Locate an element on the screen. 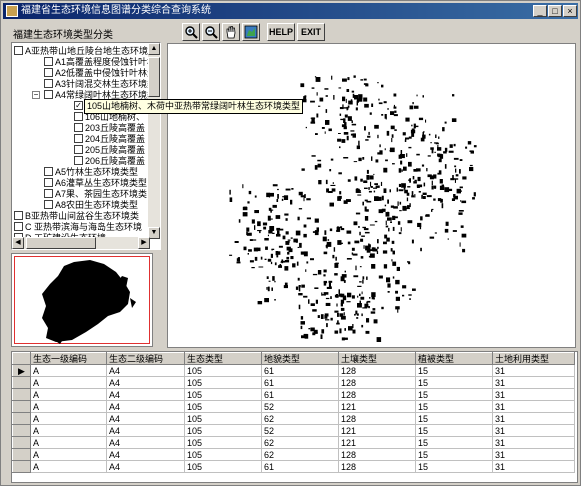  row-indicator: ▶ is located at coordinates (21, 370).